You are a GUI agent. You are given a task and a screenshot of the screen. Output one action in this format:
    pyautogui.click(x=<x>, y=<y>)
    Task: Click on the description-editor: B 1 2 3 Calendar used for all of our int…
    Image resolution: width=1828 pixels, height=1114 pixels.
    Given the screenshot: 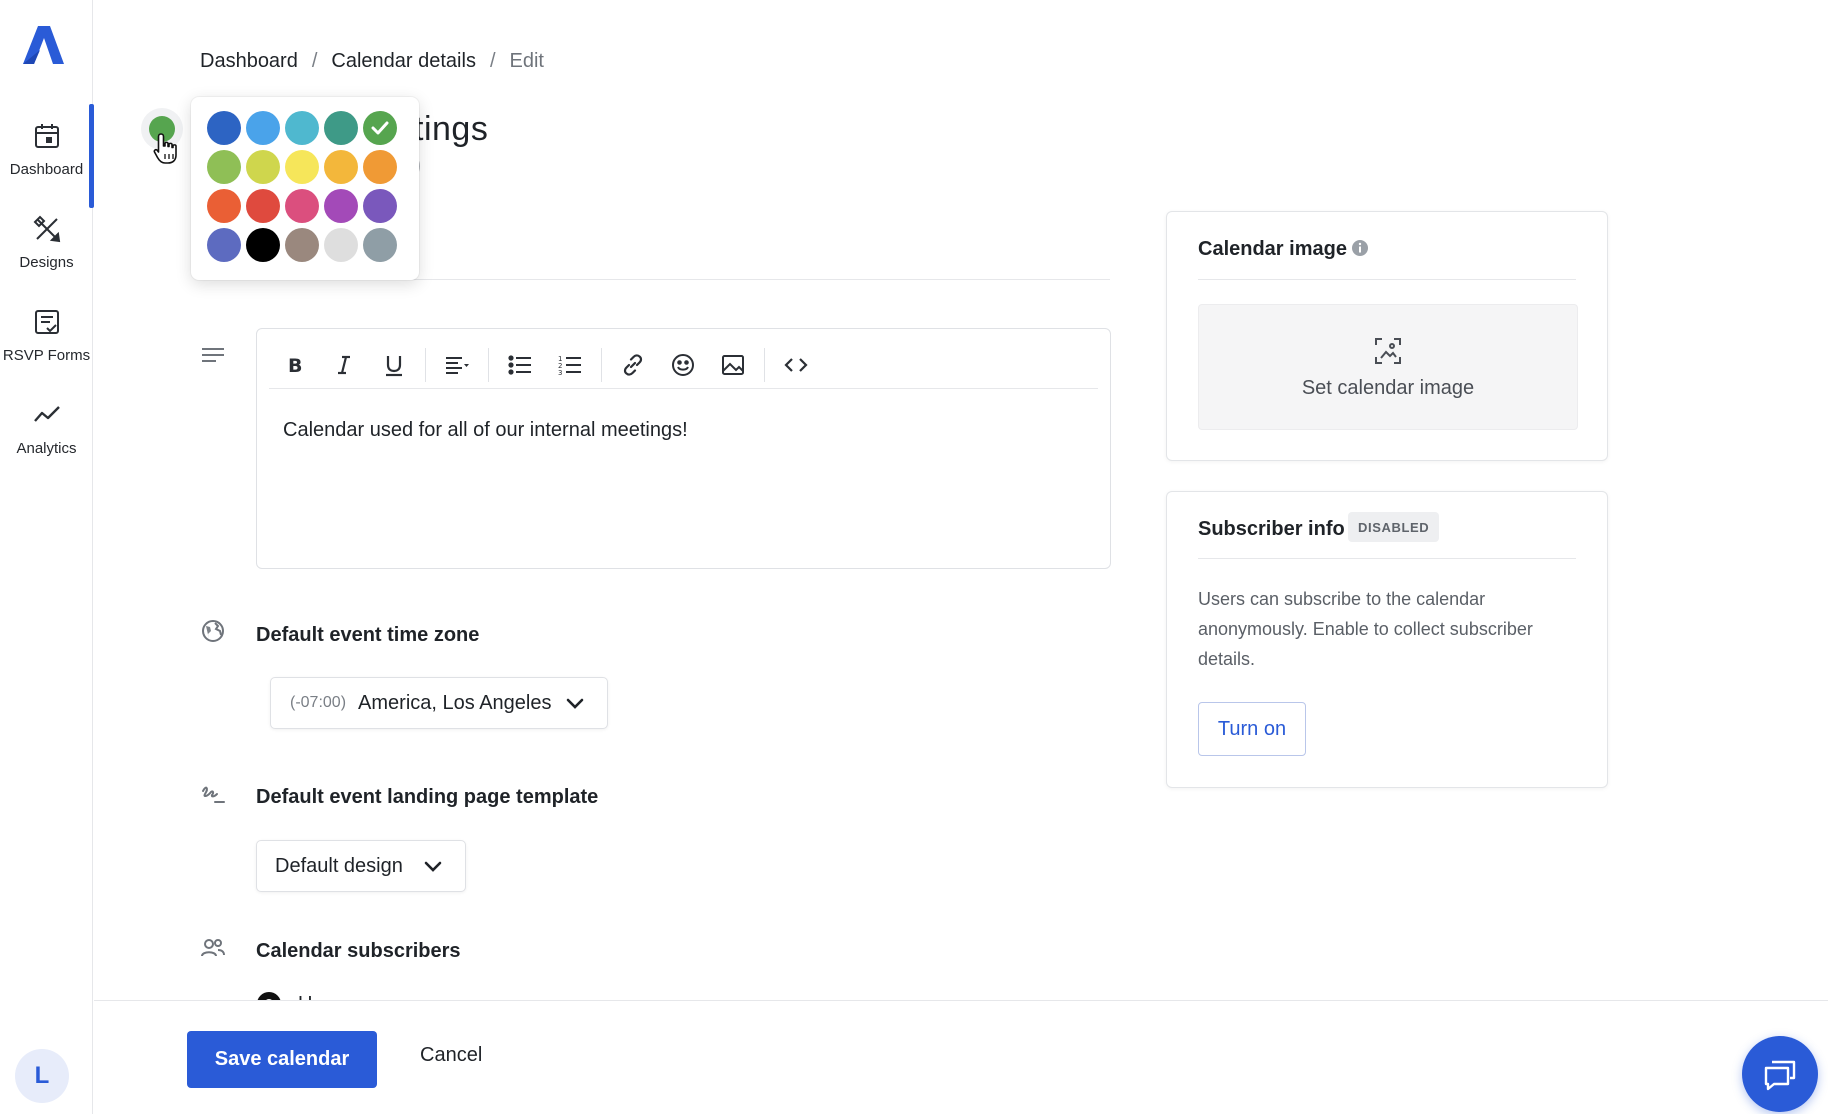 What is the action you would take?
    pyautogui.click(x=683, y=448)
    